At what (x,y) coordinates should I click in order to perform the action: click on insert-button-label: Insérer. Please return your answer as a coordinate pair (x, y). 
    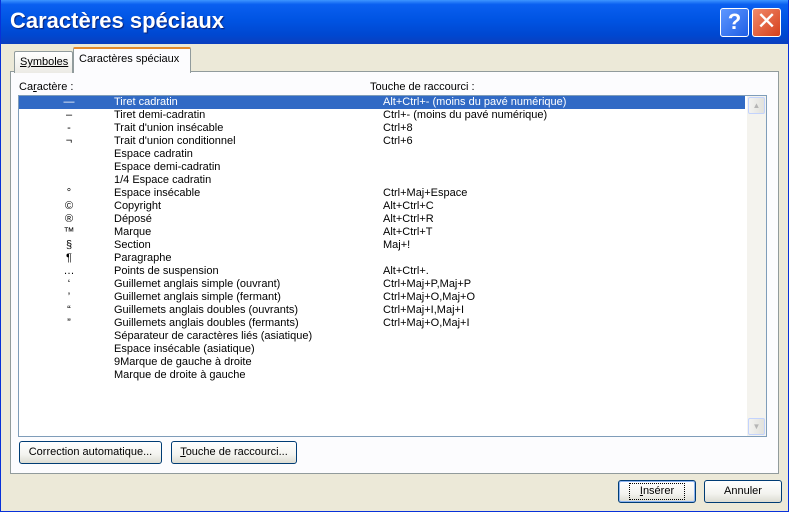
    Looking at the image, I should click on (657, 491).